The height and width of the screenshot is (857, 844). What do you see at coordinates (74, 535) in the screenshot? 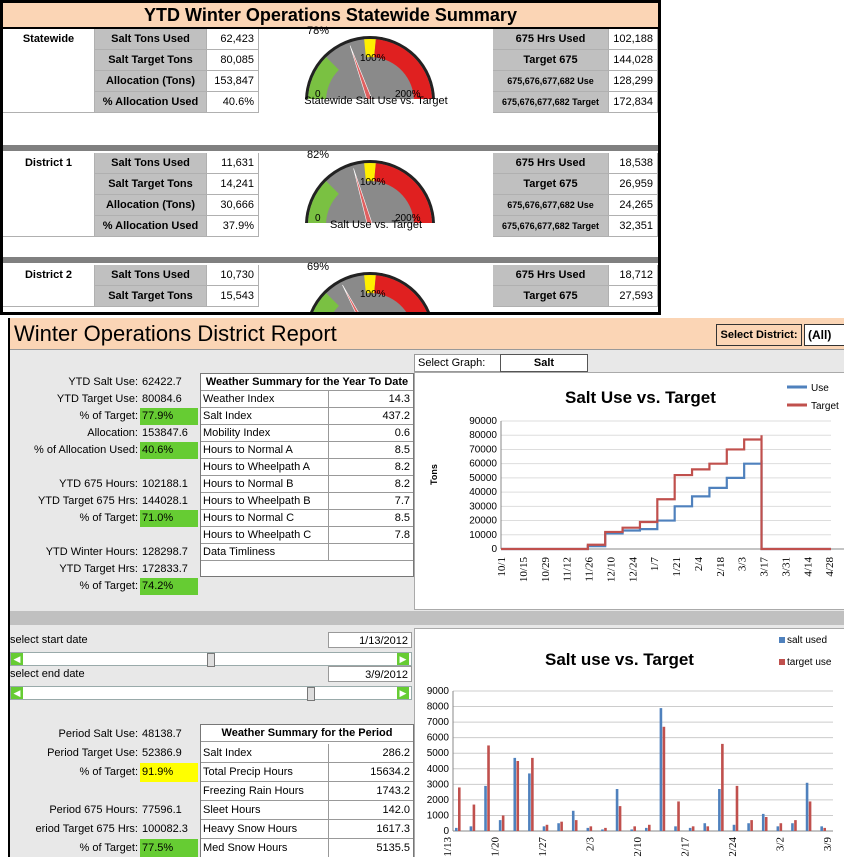
I see `stat-label` at bounding box center [74, 535].